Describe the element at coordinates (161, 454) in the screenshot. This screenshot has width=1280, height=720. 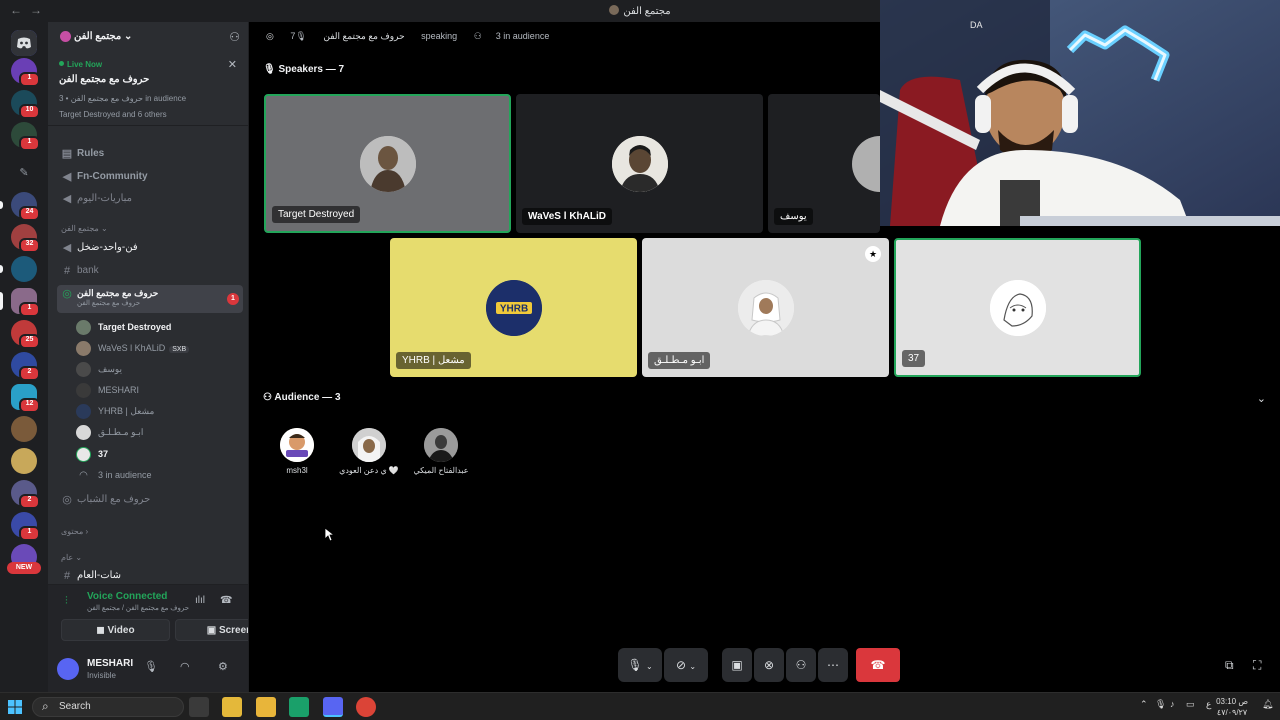
I see `voice-user: 37` at that location.